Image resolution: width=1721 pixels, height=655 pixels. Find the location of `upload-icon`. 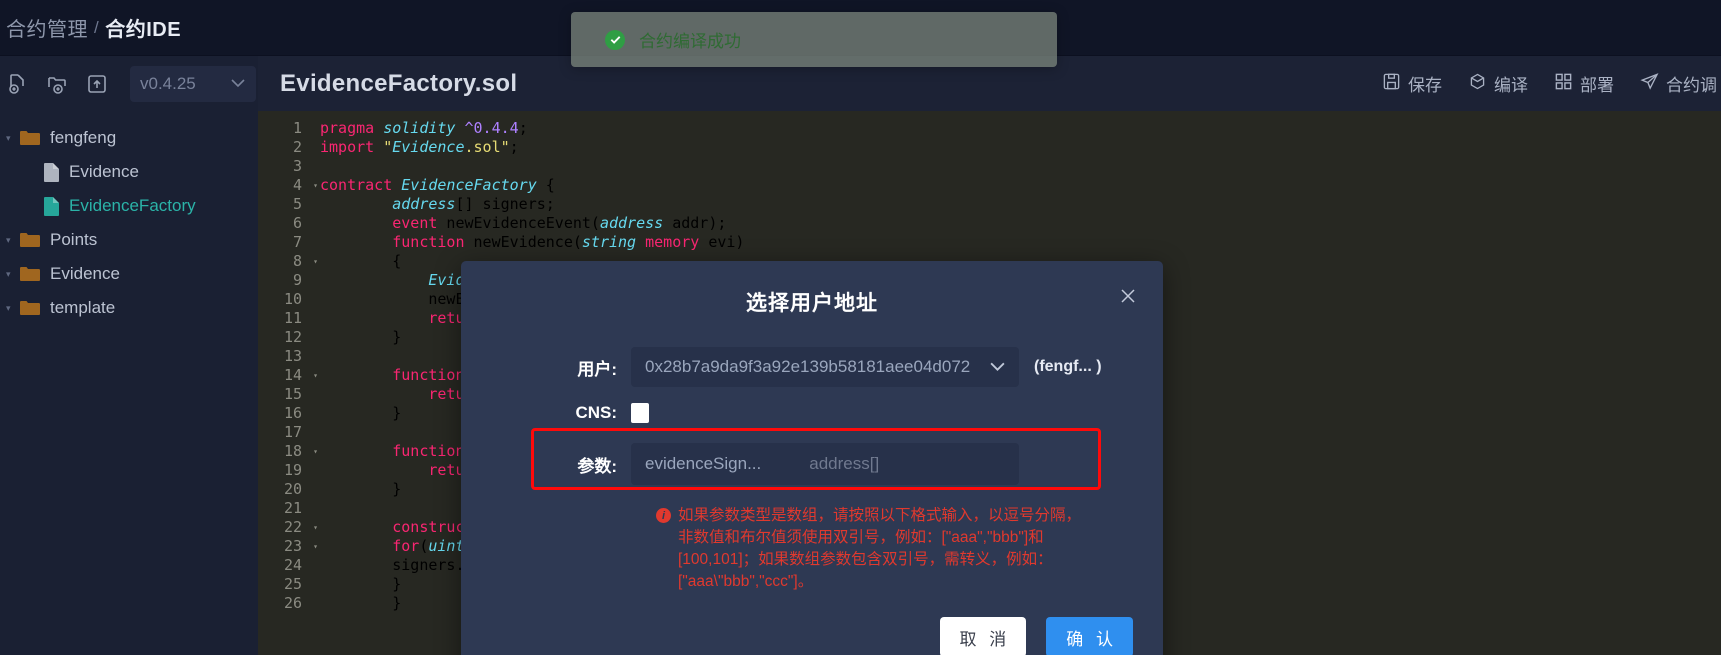

upload-icon is located at coordinates (97, 84).